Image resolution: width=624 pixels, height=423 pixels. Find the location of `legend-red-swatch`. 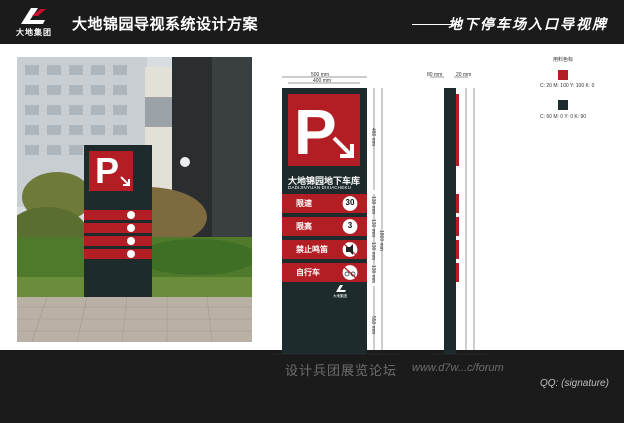

legend-red-swatch is located at coordinates (563, 75).